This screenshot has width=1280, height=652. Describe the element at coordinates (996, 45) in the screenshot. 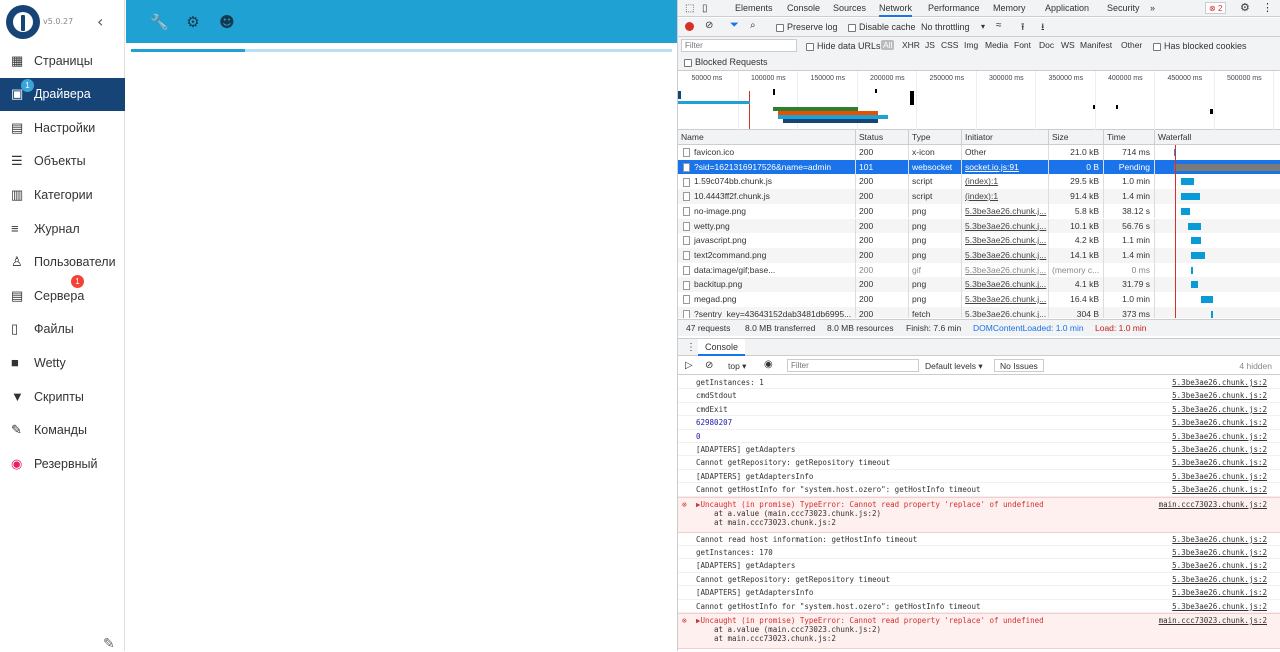

I see `type-filter-media: Media` at that location.